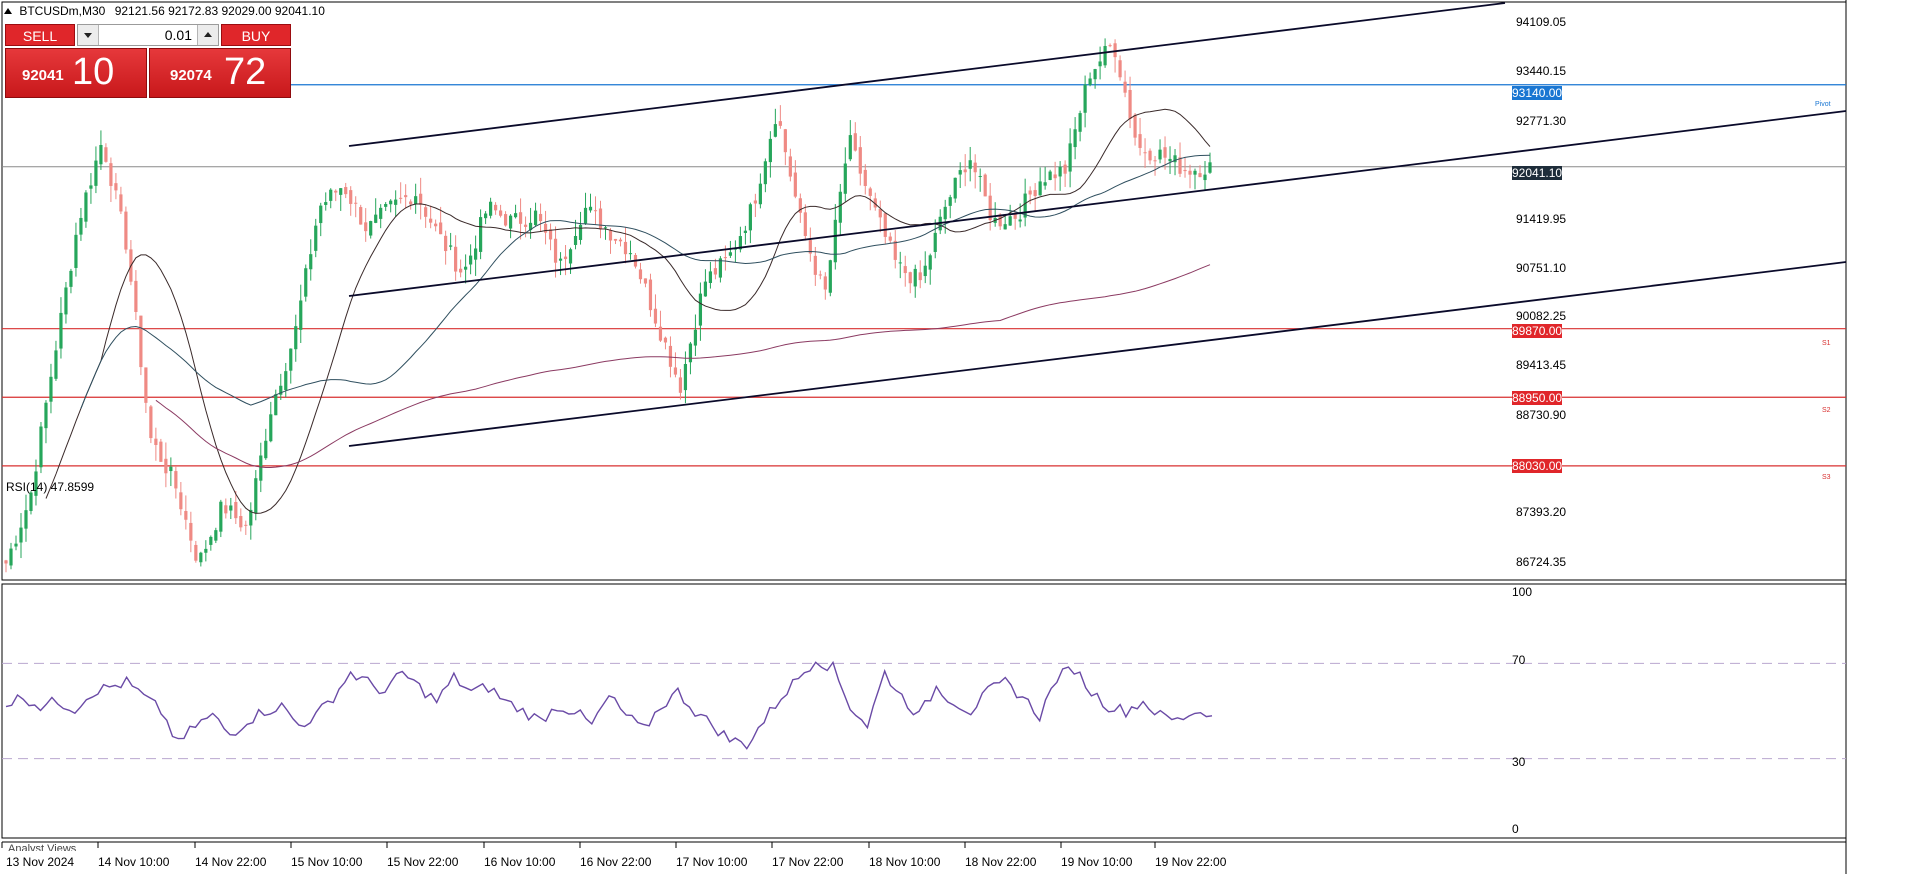 This screenshot has height=874, width=1916. I want to click on sell-price-button: 92041 10, so click(76, 73).